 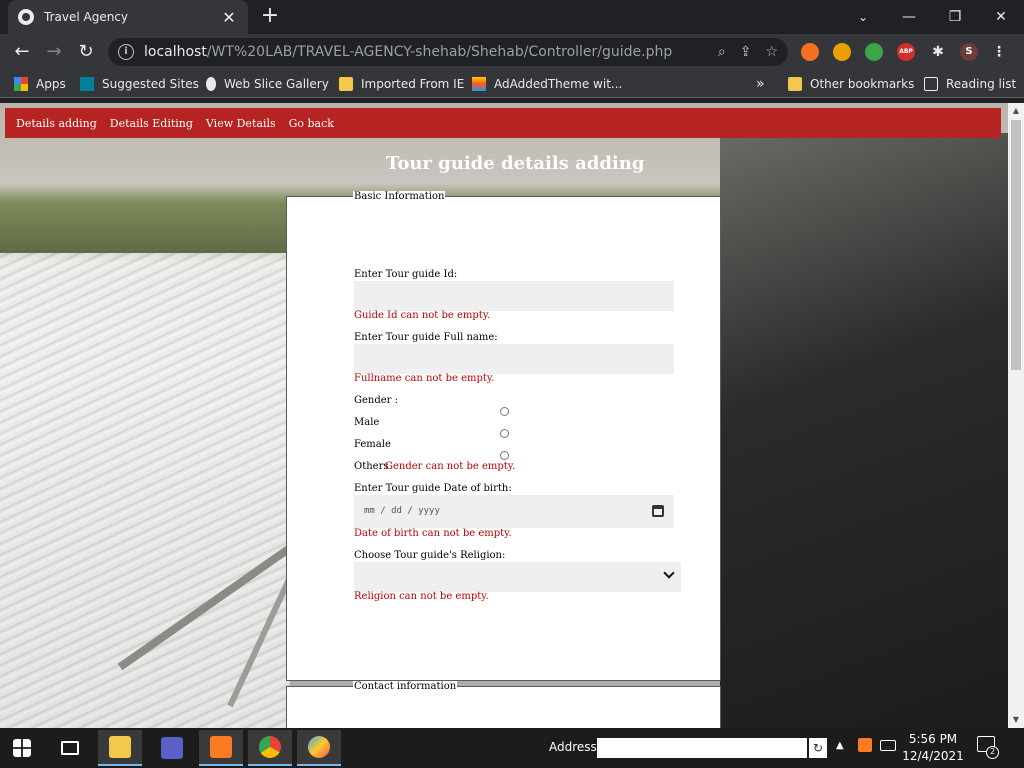 What do you see at coordinates (1016, 720) in the screenshot?
I see `scroll-down-arrow-icon: ▼` at bounding box center [1016, 720].